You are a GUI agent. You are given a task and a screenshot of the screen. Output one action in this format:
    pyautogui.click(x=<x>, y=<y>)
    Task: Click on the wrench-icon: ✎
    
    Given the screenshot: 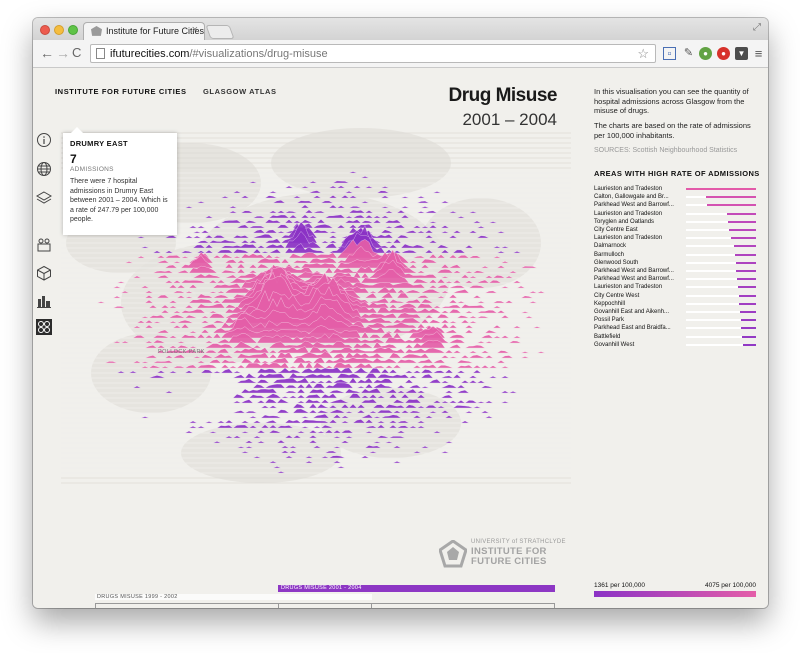 What is the action you would take?
    pyautogui.click(x=688, y=53)
    